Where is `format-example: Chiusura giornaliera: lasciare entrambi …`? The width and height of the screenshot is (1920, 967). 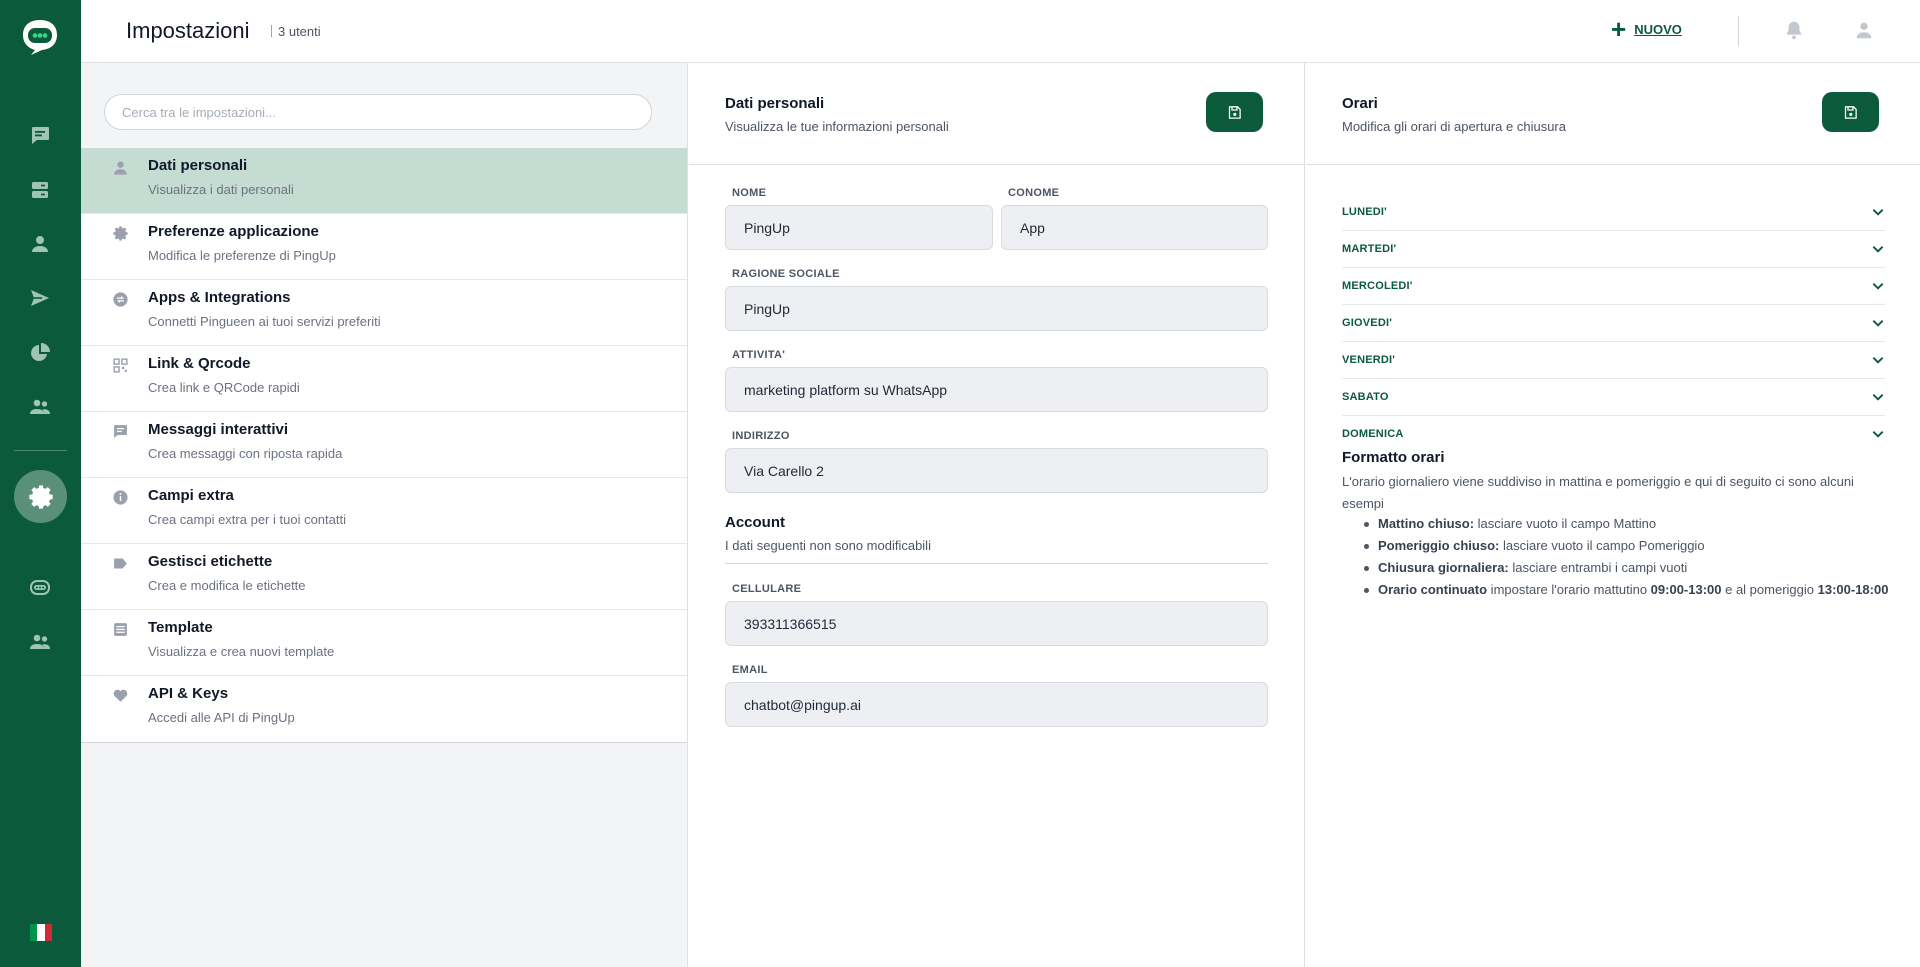
format-example: Chiusura giornaliera: lasciare entrambi … is located at coordinates (1626, 568).